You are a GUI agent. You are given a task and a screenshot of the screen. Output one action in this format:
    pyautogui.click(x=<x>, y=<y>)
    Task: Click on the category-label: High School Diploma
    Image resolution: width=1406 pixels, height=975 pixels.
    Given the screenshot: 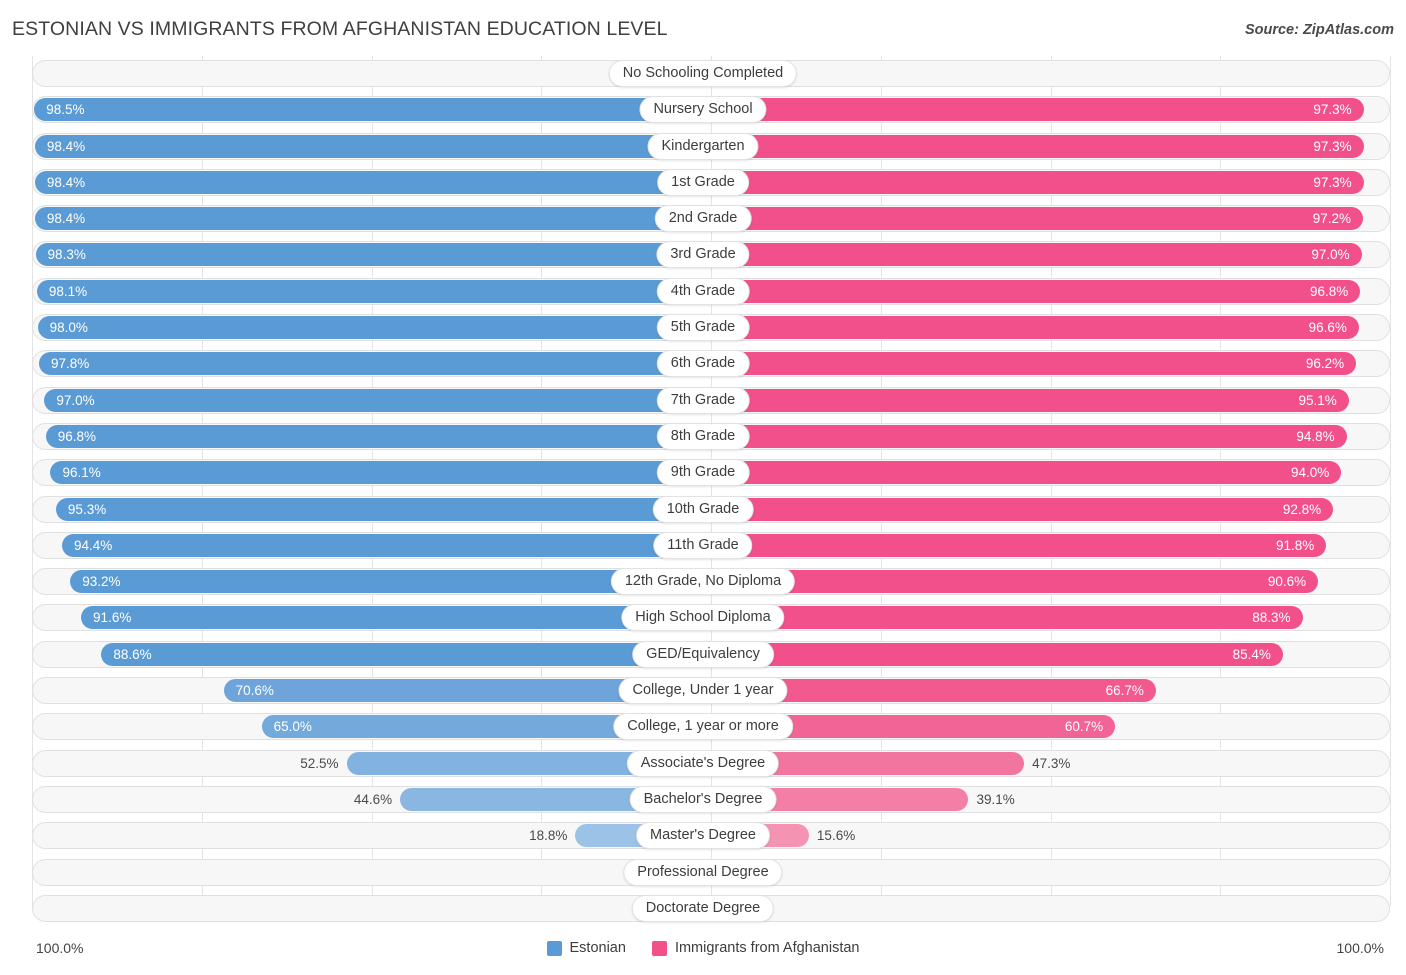 What is the action you would take?
    pyautogui.click(x=703, y=618)
    